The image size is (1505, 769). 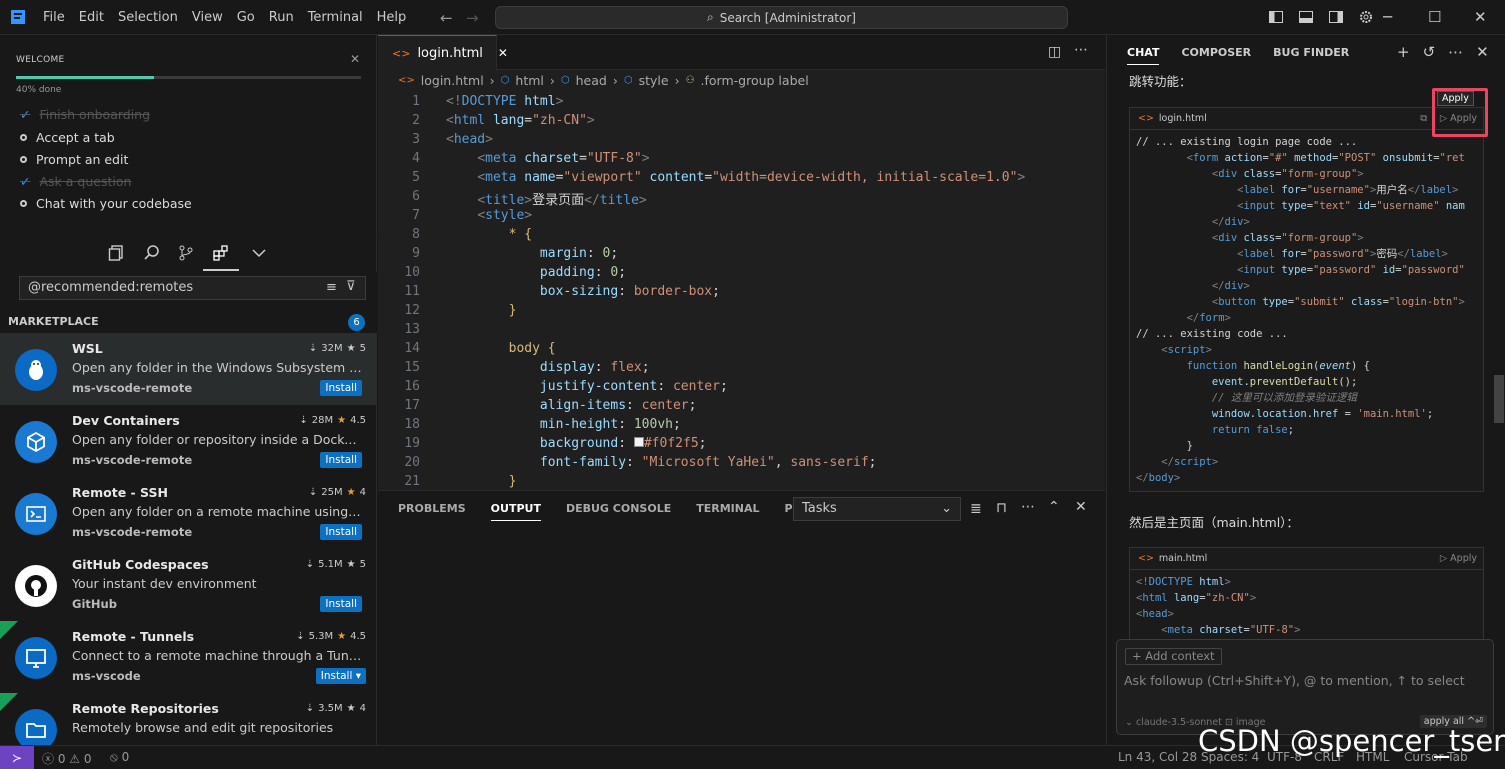 I want to click on toggle-panel-icon, so click(x=1306, y=17).